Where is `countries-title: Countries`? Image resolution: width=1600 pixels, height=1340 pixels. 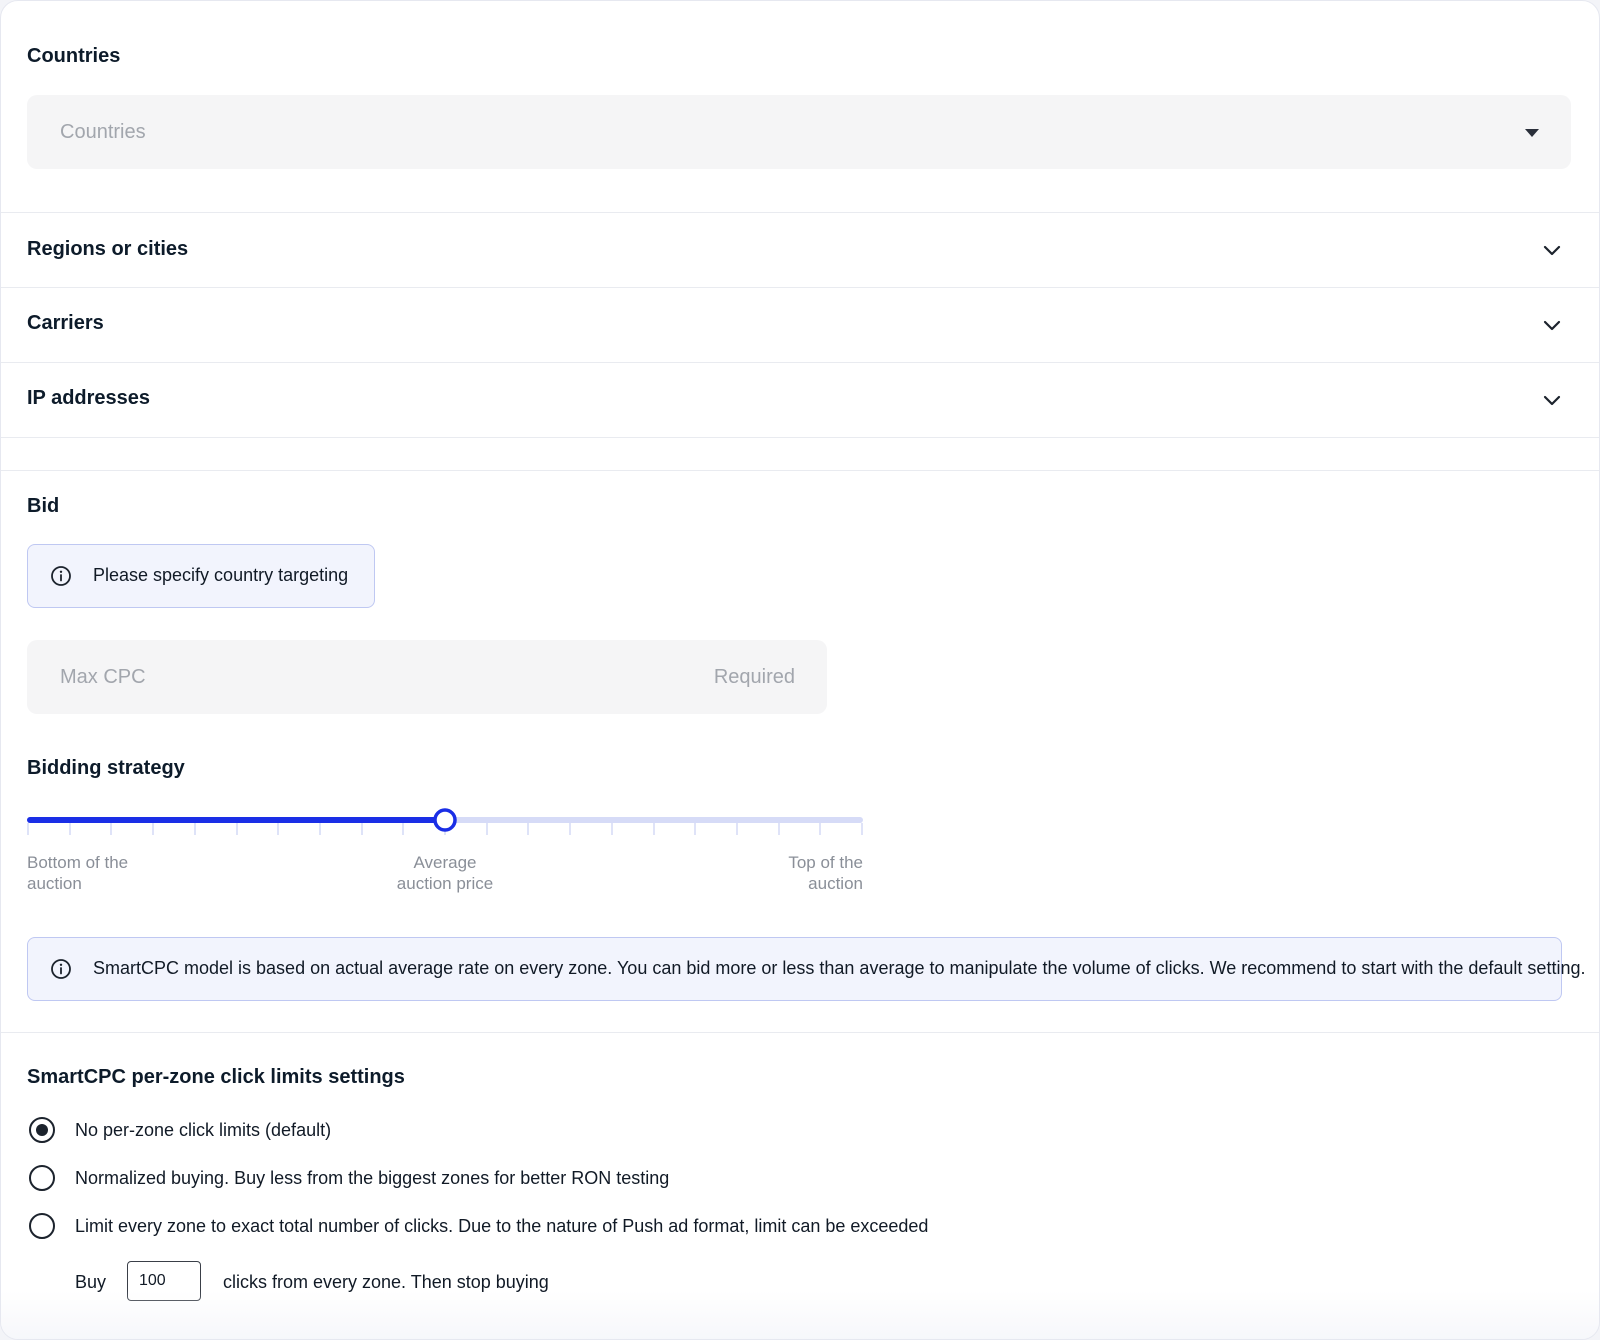 countries-title: Countries is located at coordinates (74, 56).